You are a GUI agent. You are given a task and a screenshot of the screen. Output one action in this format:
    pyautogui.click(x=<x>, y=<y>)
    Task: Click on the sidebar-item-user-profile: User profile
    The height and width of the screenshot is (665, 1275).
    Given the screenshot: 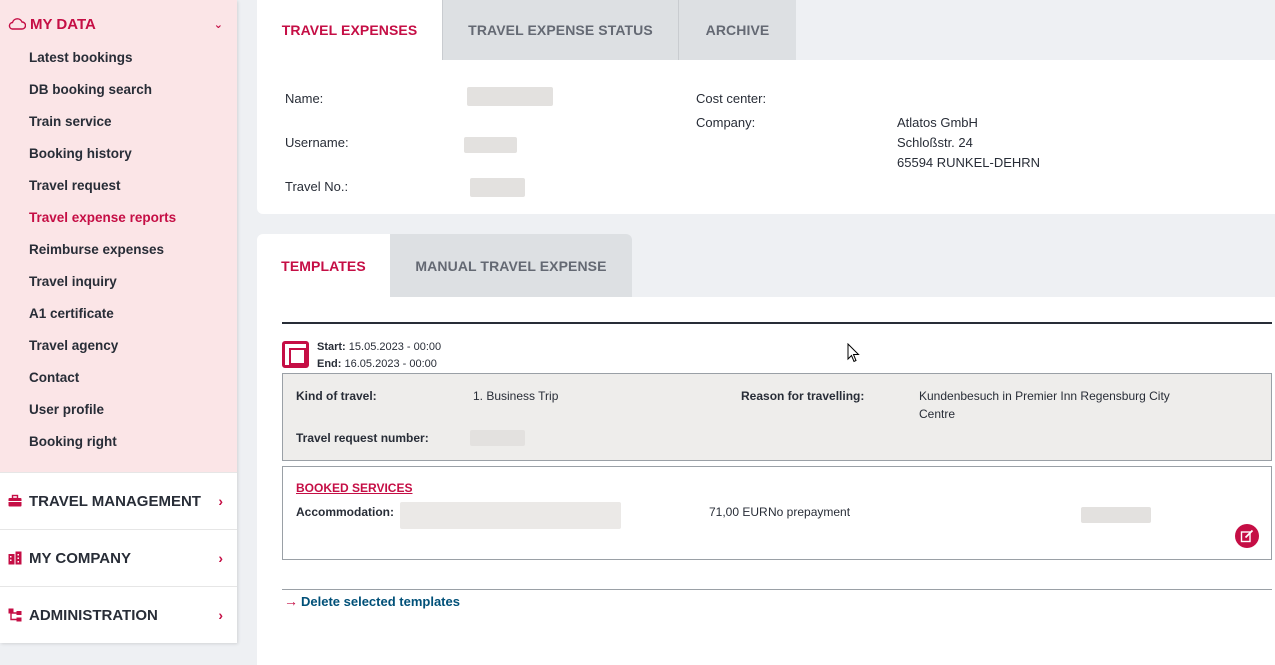 What is the action you would take?
    pyautogui.click(x=118, y=410)
    